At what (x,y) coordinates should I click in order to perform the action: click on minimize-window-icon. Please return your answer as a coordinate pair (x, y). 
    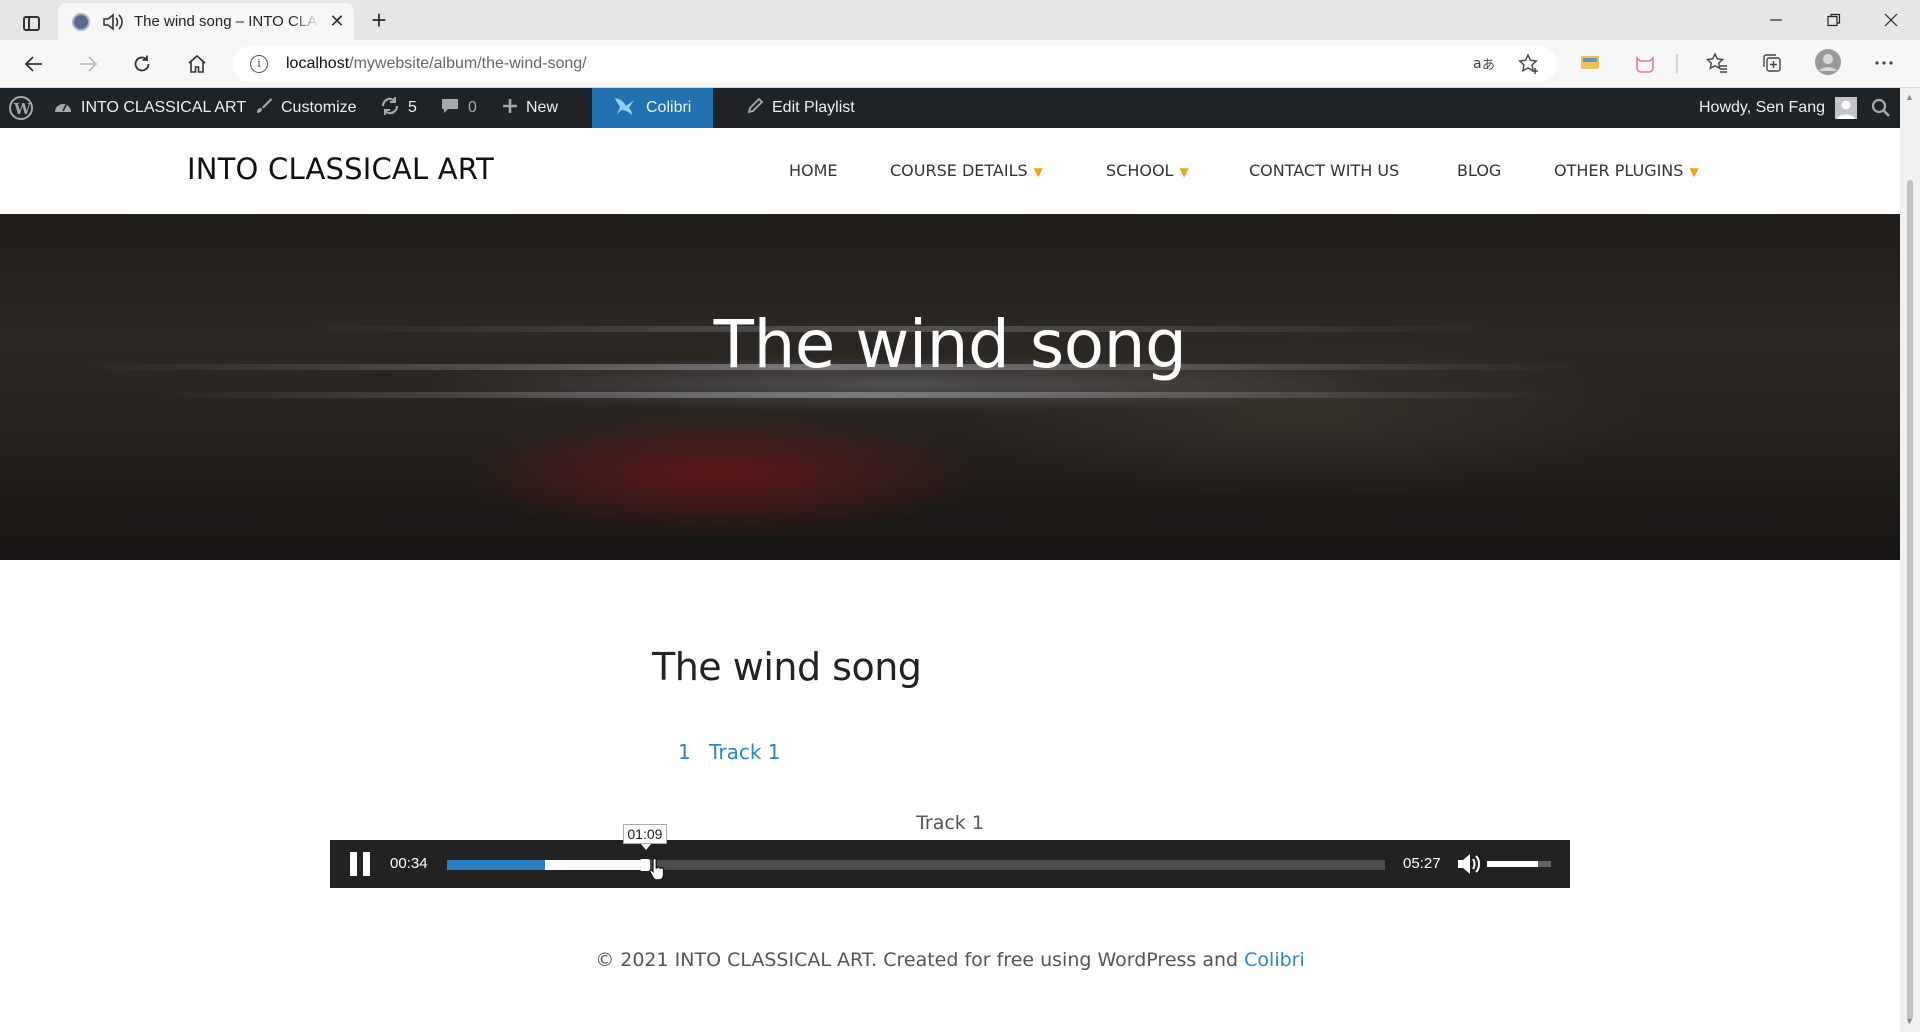
    Looking at the image, I should click on (1776, 20).